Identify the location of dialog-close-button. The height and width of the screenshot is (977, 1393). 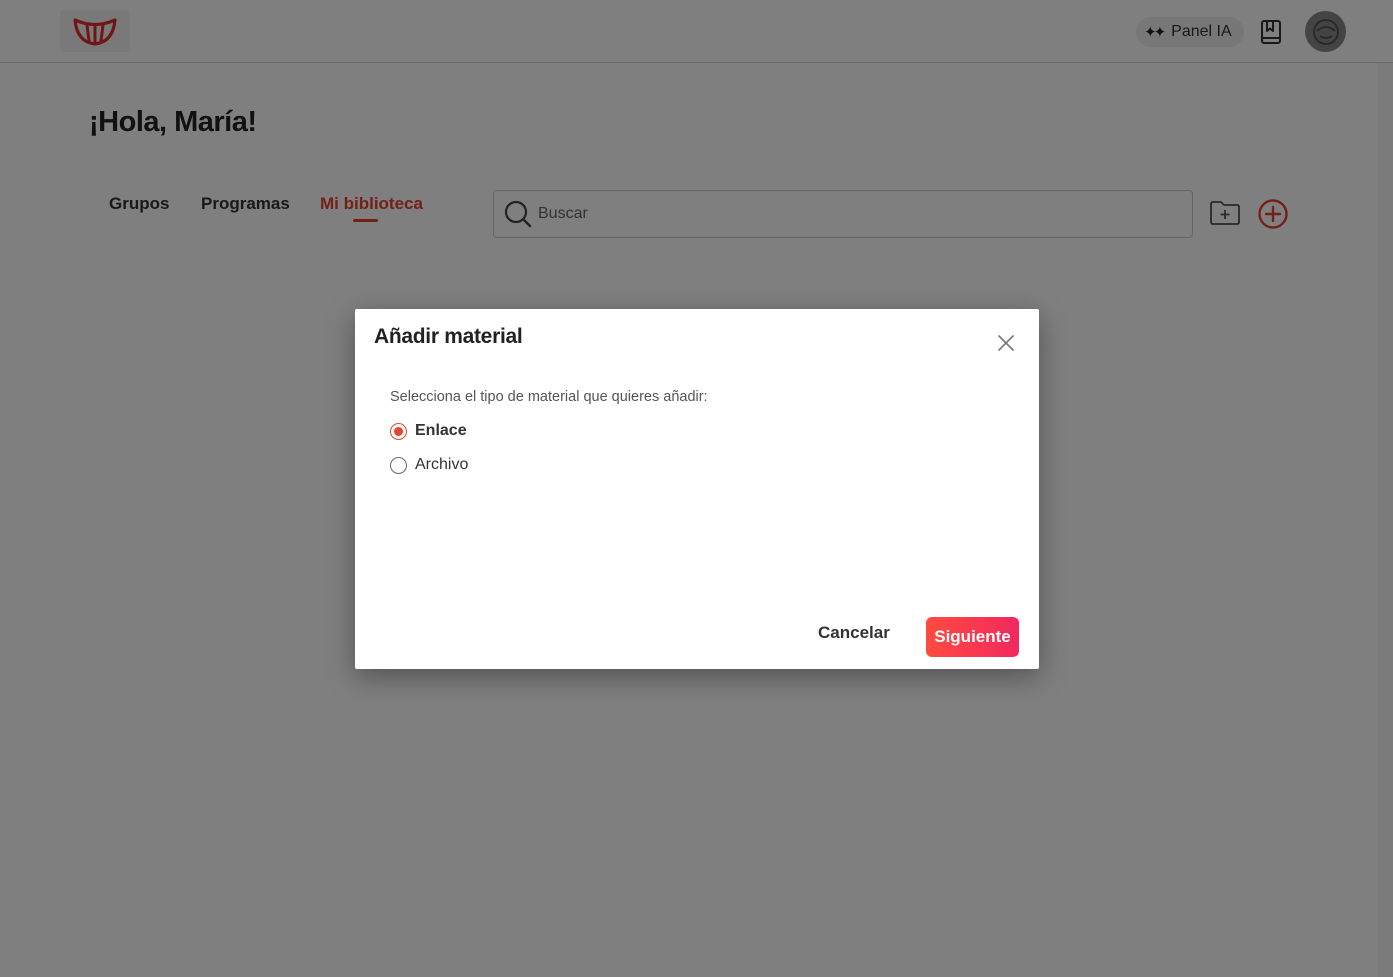
(1006, 343).